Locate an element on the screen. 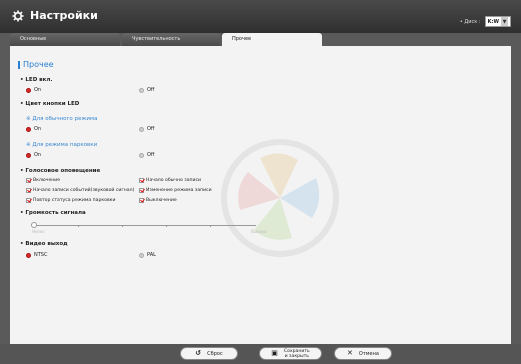 The width and height of the screenshot is (521, 364). voice-checkbox-power-off: Выключение is located at coordinates (158, 200).